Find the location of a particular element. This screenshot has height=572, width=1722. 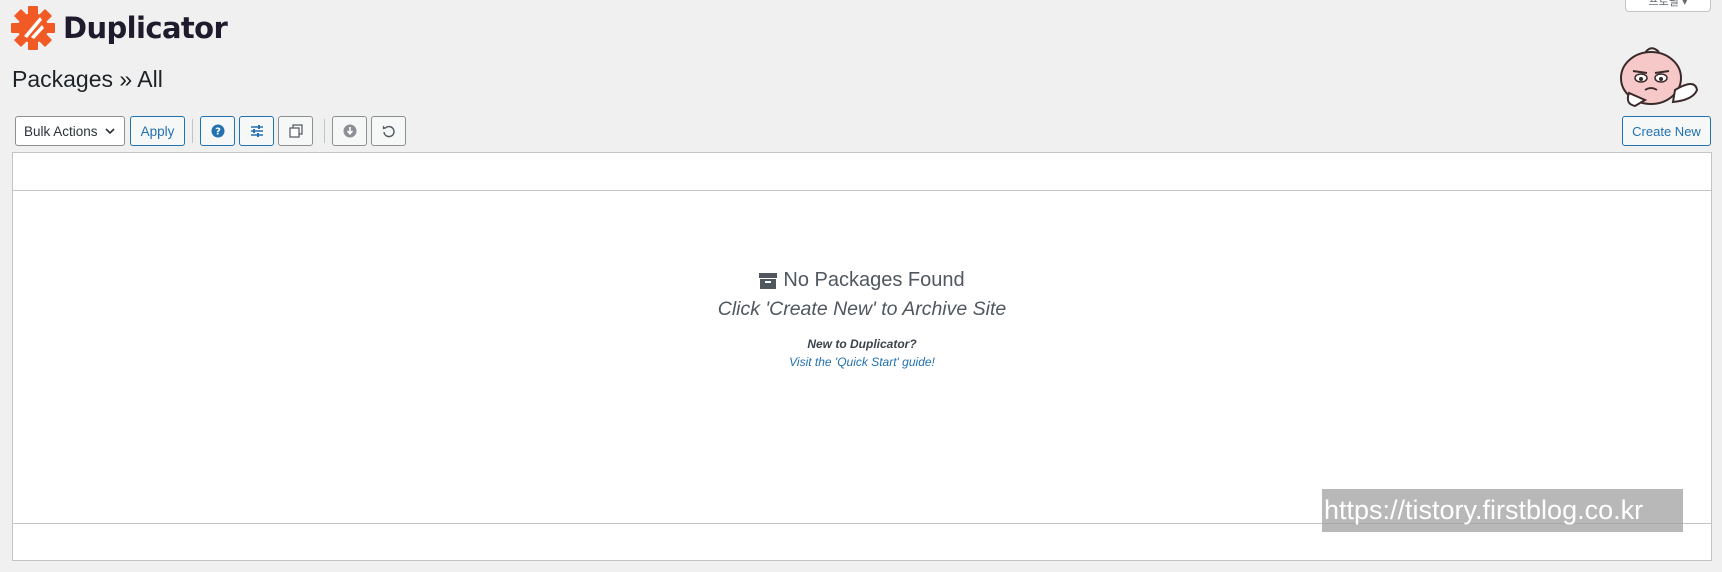

undo-icon is located at coordinates (388, 131).